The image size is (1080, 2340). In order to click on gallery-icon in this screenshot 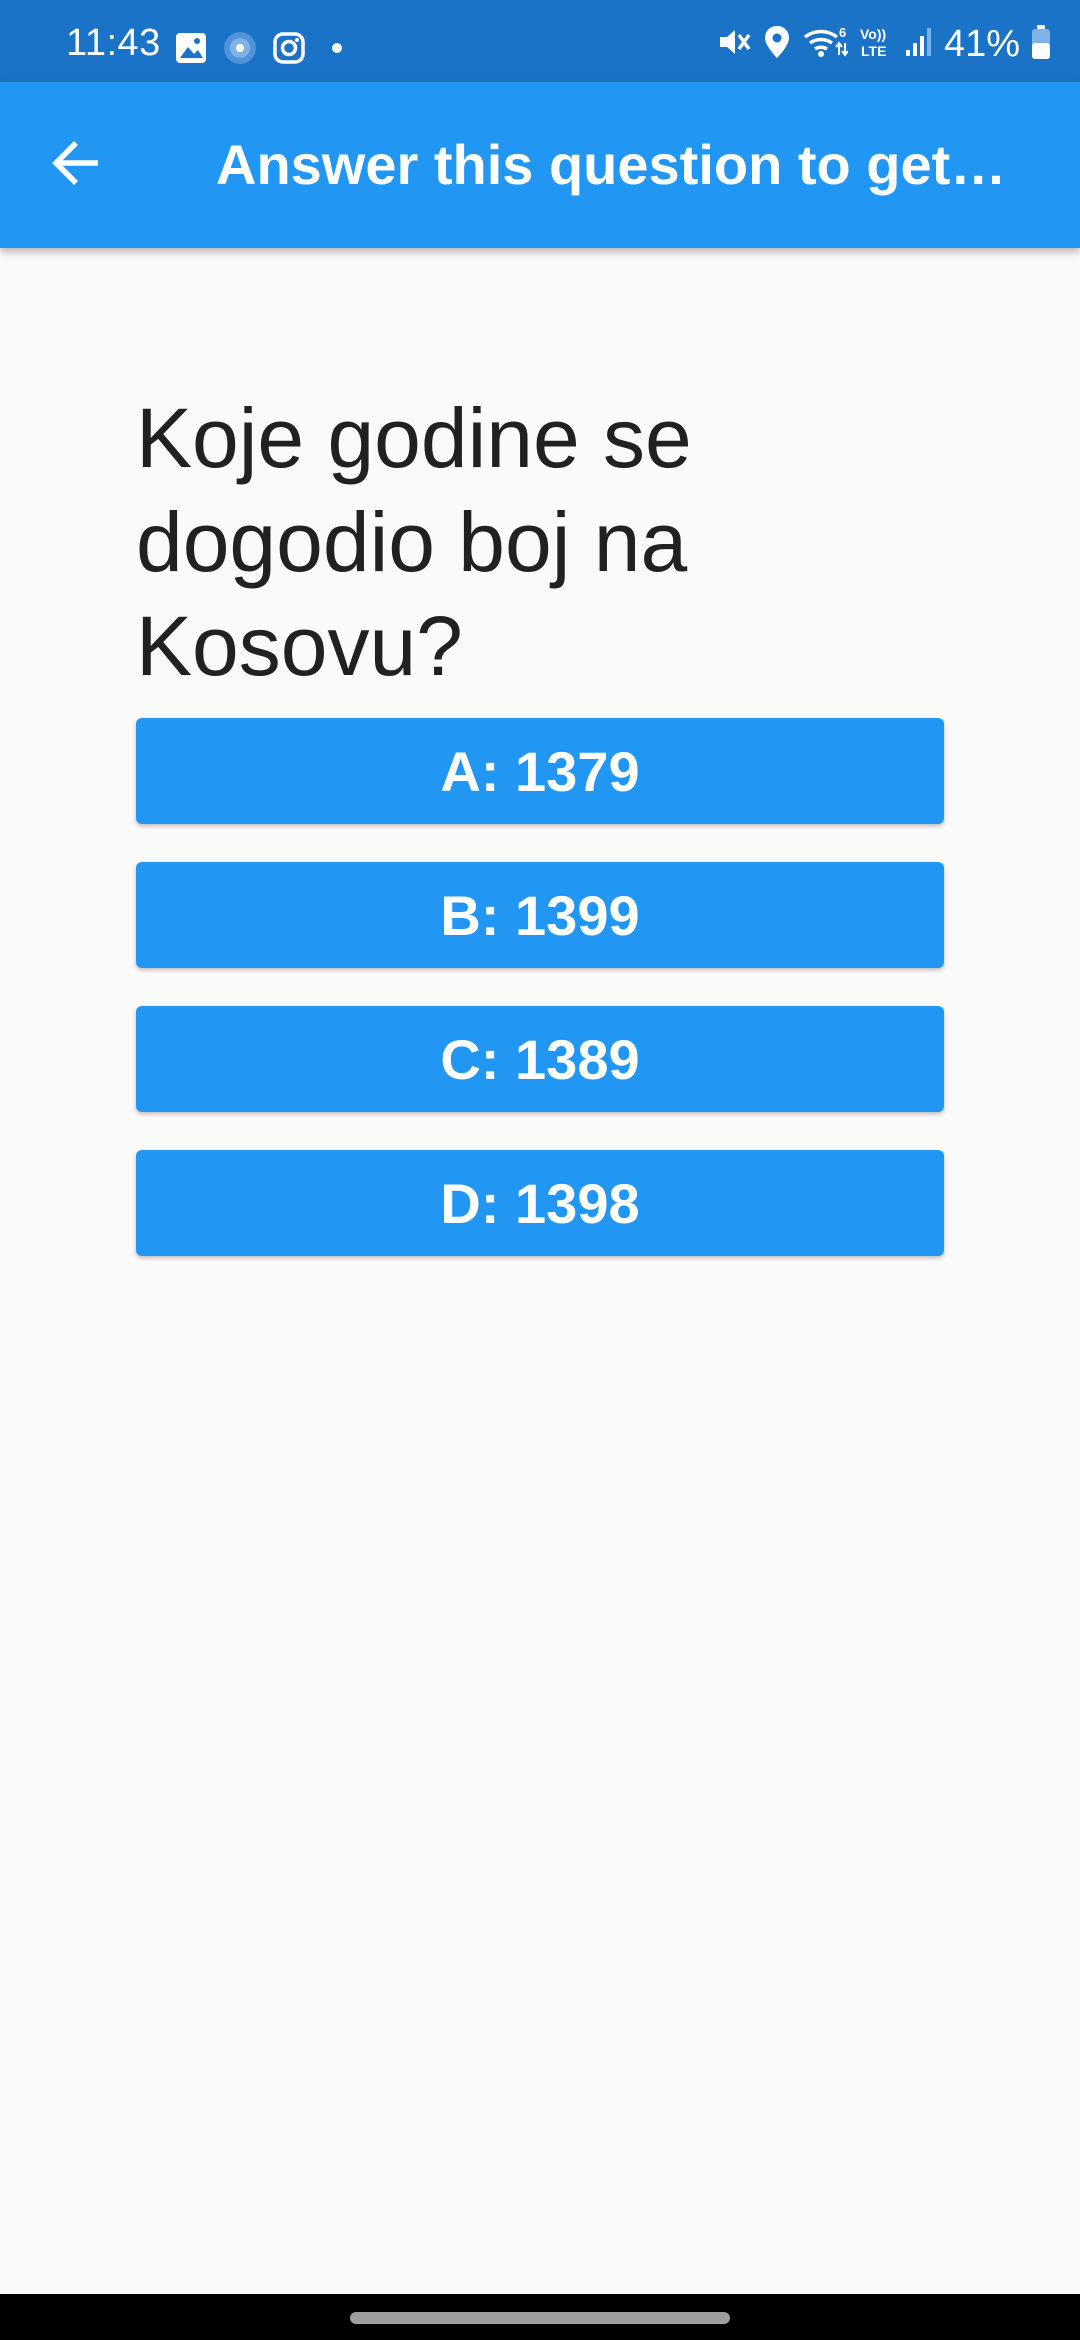, I will do `click(191, 50)`.